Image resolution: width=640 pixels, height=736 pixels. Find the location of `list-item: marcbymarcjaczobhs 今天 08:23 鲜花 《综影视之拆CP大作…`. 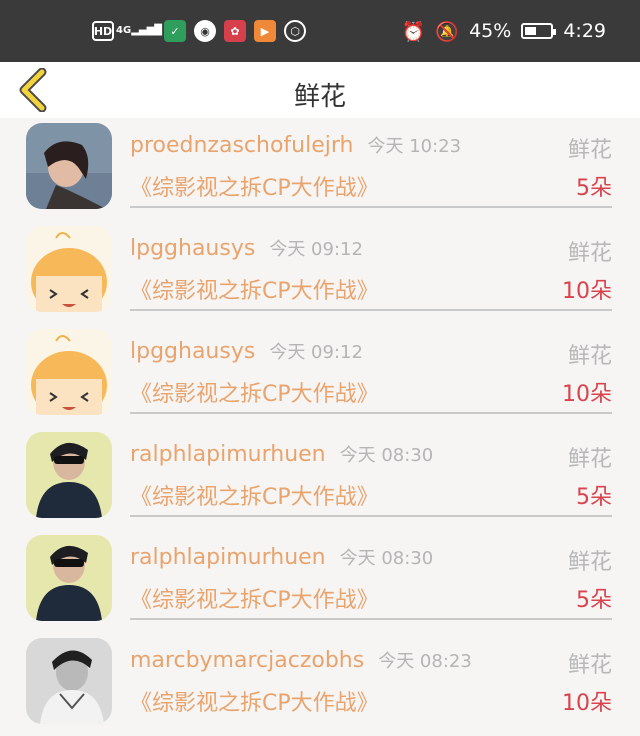

list-item: marcbymarcjaczobhs 今天 08:23 鲜花 《综影视之拆CP大作… is located at coordinates (320, 684).